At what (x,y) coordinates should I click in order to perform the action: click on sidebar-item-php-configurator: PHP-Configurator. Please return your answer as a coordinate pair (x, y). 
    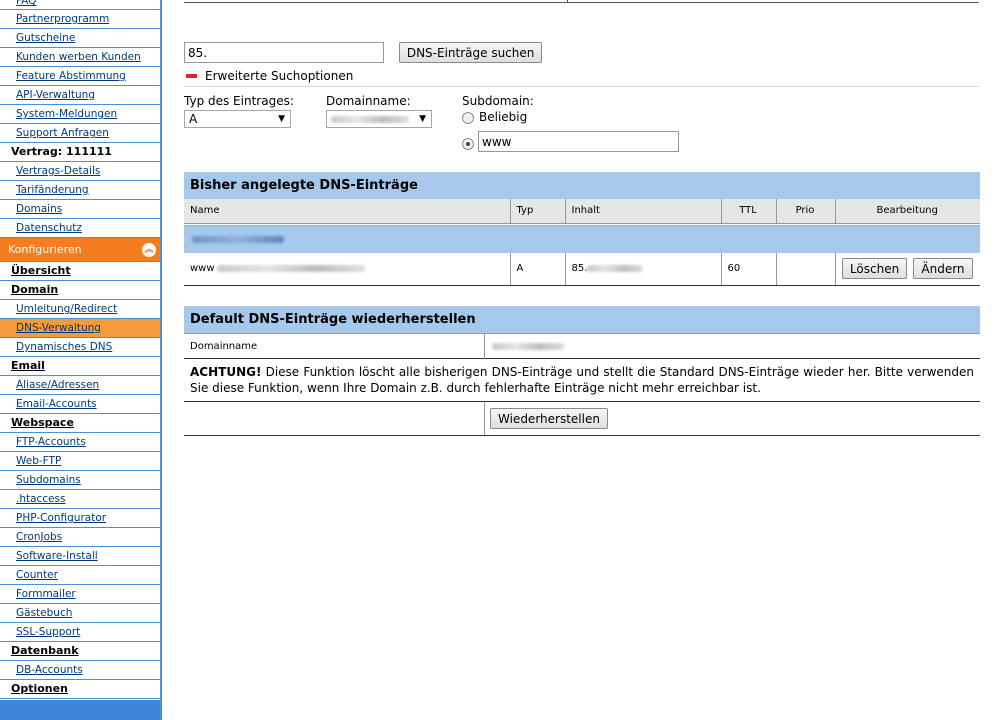
    Looking at the image, I should click on (80, 518).